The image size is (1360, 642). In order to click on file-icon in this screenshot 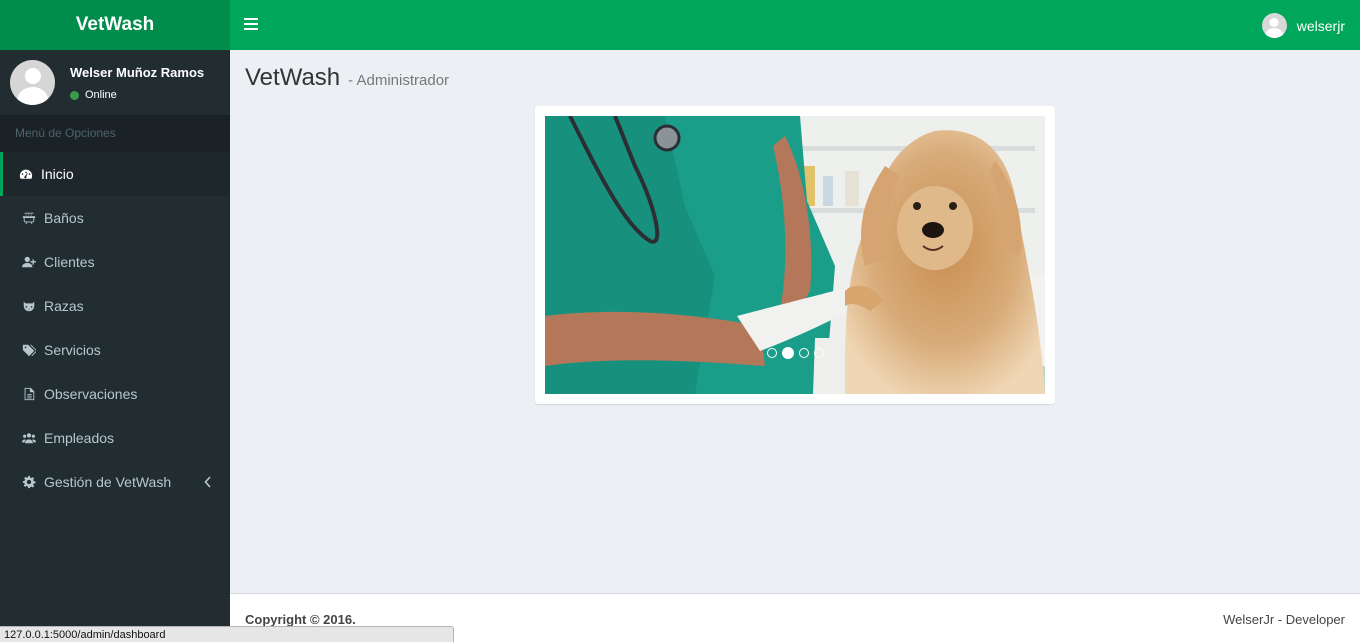, I will do `click(28, 394)`.